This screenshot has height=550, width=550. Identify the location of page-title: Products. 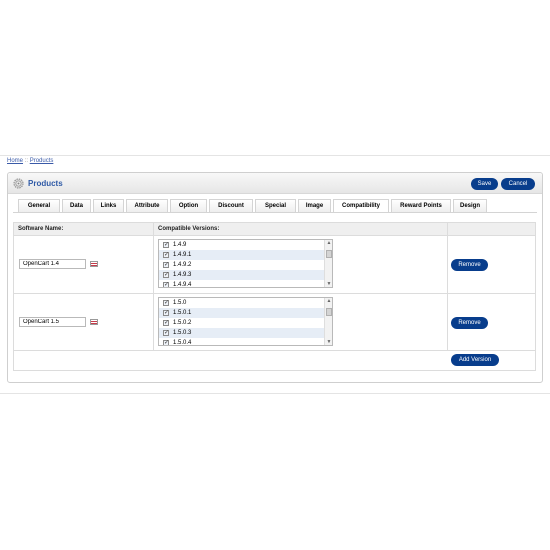
(45, 183).